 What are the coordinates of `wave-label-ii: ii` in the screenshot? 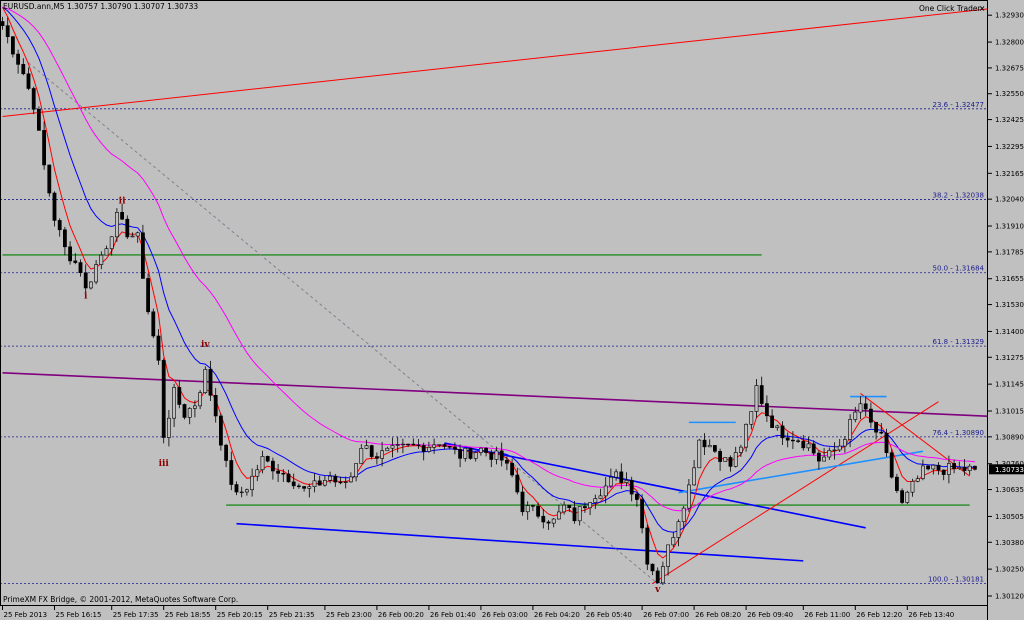 It's located at (122, 201).